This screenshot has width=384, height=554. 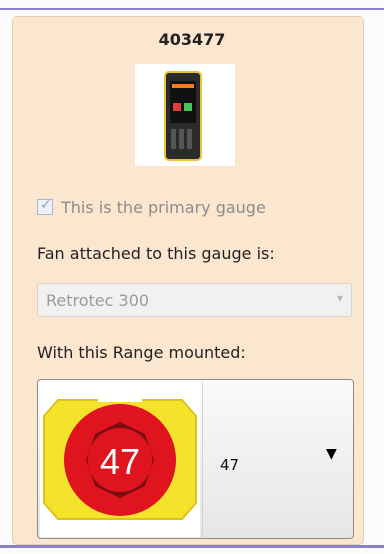 I want to click on range-image: 47, so click(x=120, y=459).